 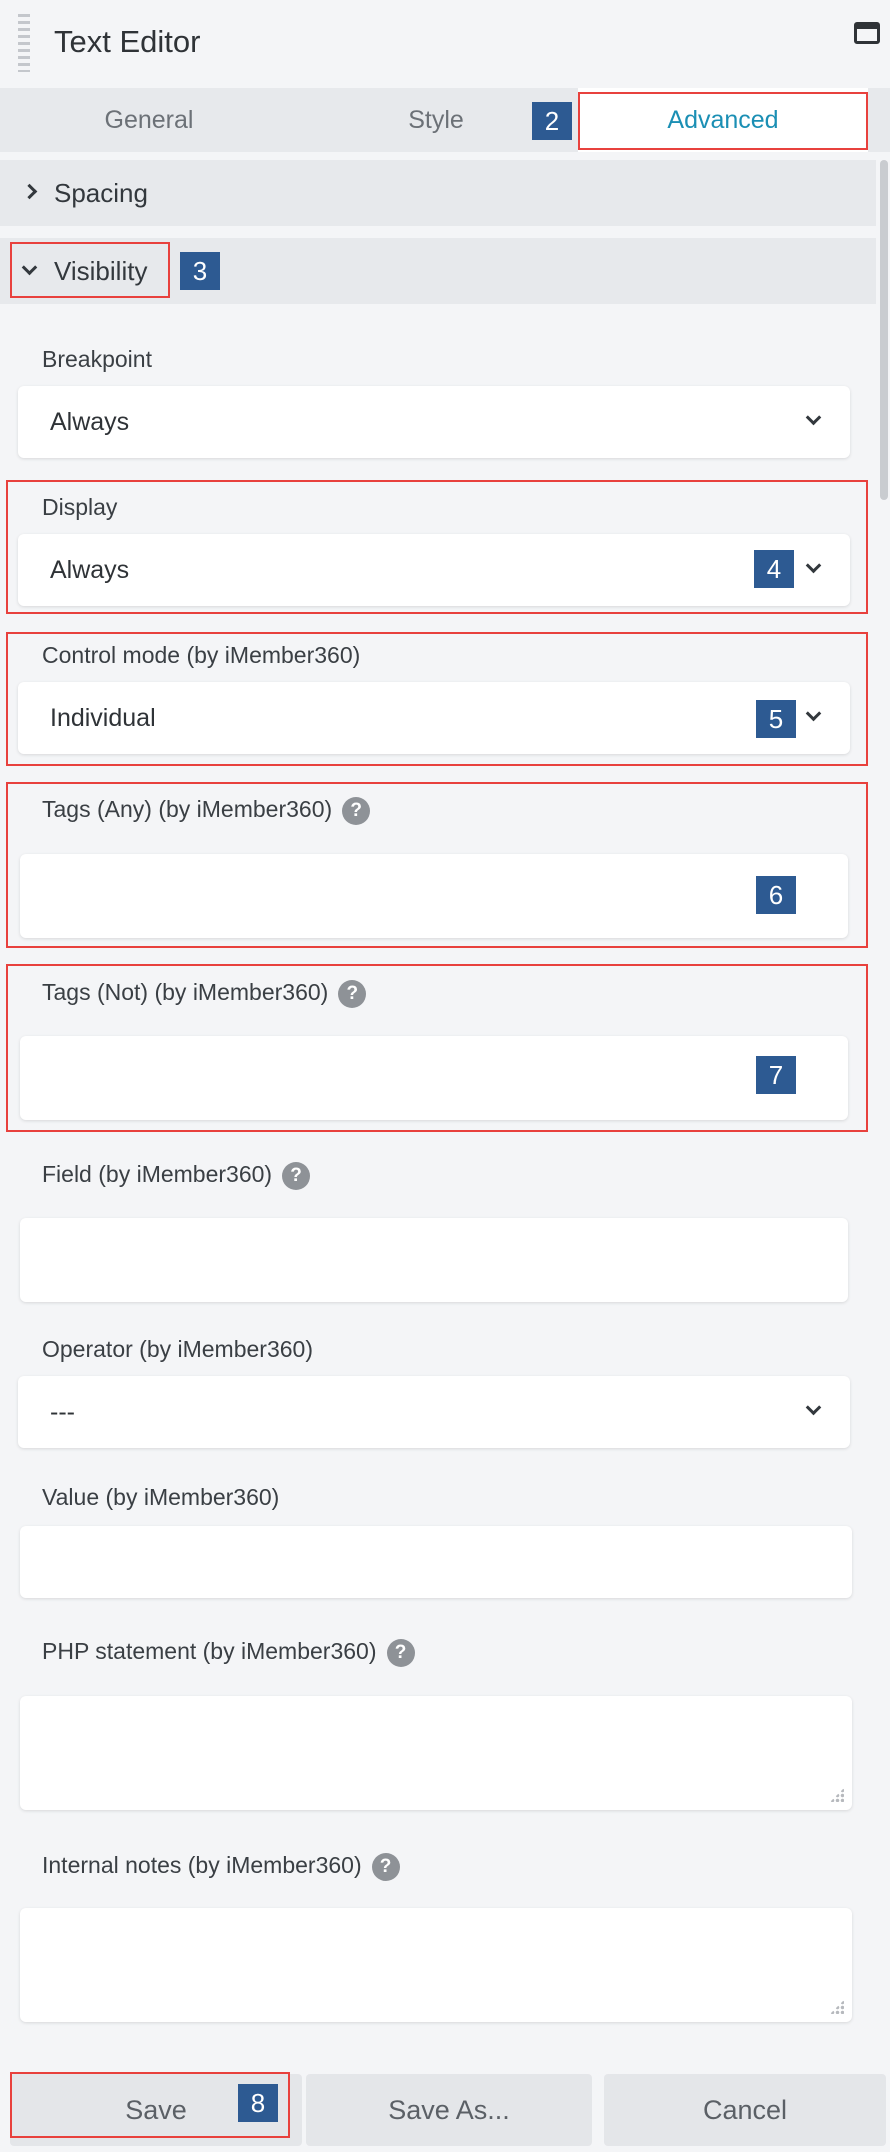 I want to click on breakpoint-select: Always, so click(x=434, y=422).